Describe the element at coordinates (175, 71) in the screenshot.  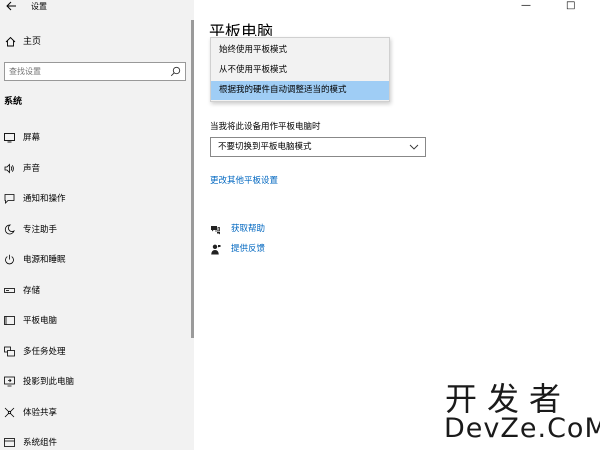
I see `search-icon` at that location.